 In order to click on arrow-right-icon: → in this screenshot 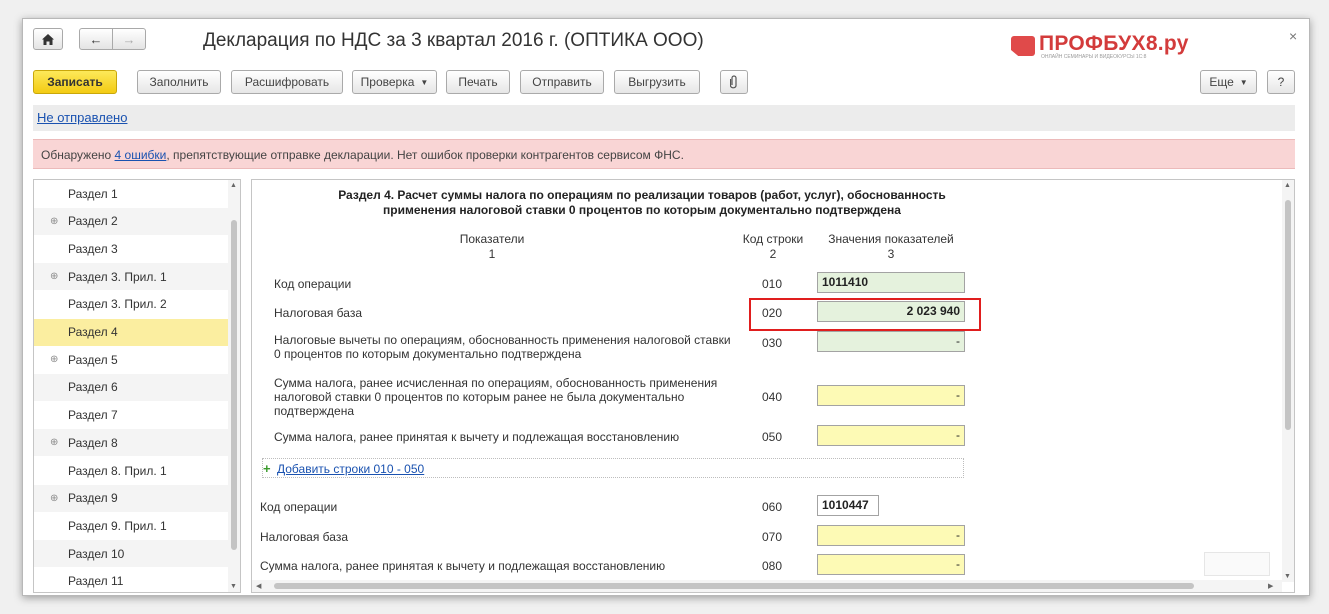, I will do `click(129, 39)`.